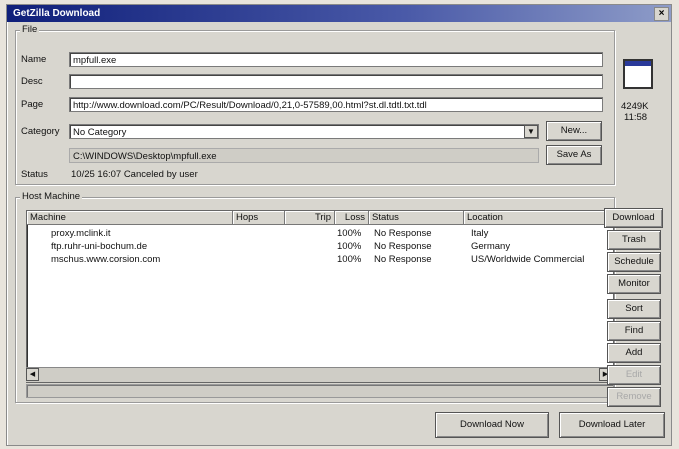 The height and width of the screenshot is (449, 679). Describe the element at coordinates (304, 155) in the screenshot. I see `save-path-field: C:\WINDOWS\Desktop\mpfull.exe` at that location.